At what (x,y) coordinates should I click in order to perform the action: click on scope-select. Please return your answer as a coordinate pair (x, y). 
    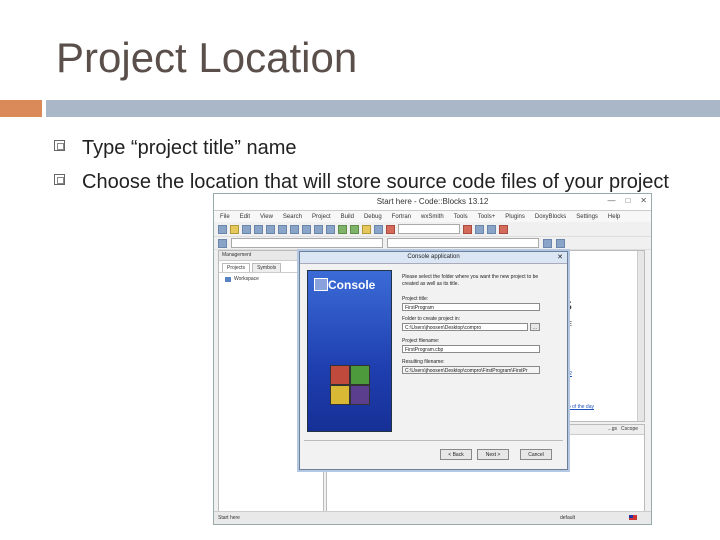
    Looking at the image, I should click on (307, 243).